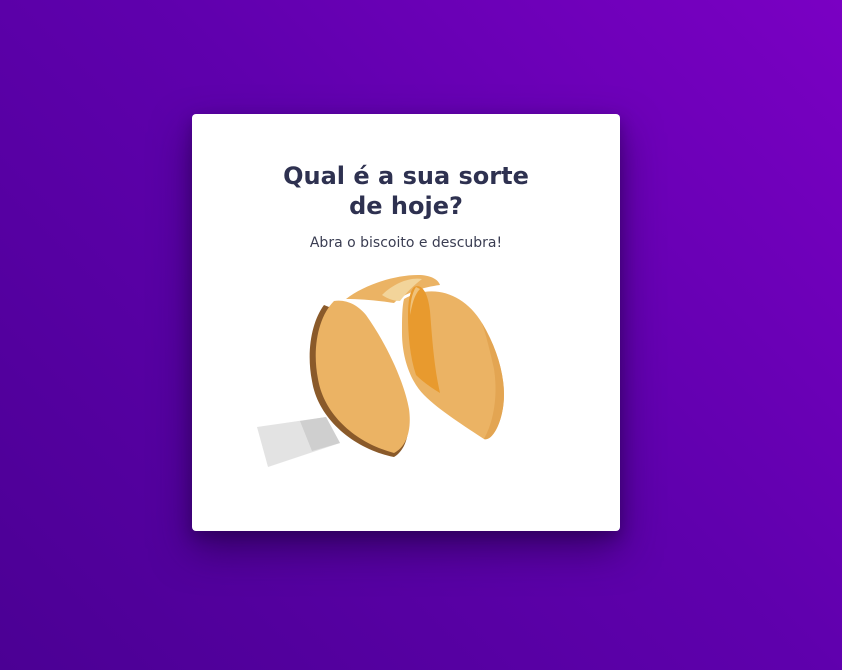 The width and height of the screenshot is (842, 670). What do you see at coordinates (406, 191) in the screenshot?
I see `card-title: Qual é a sua sorte de hoje?` at bounding box center [406, 191].